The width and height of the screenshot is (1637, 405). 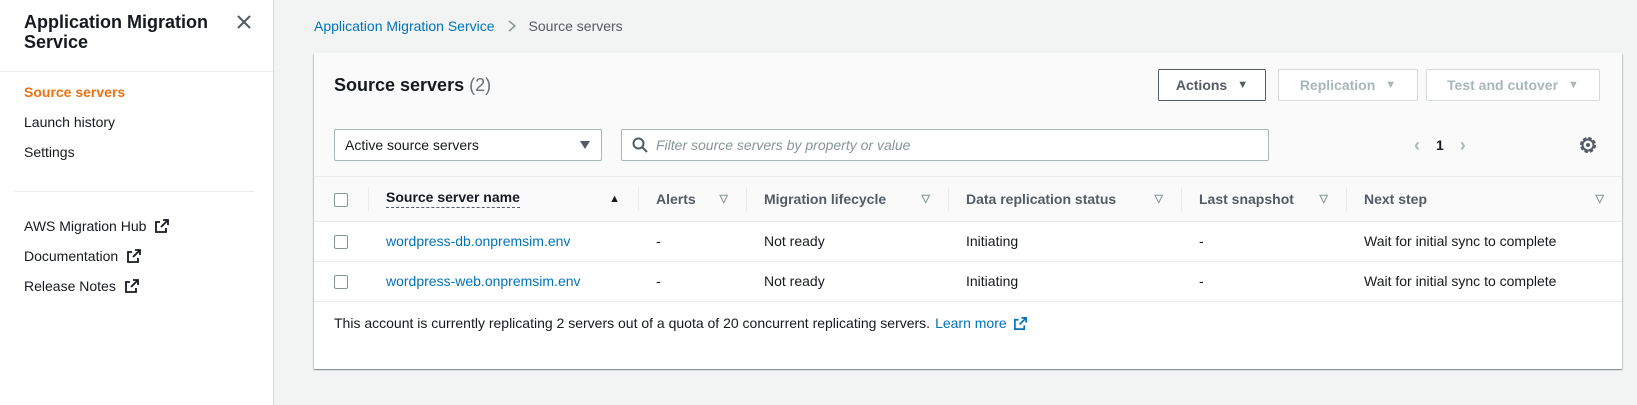 I want to click on replication-button: Replication ▼, so click(x=1348, y=85).